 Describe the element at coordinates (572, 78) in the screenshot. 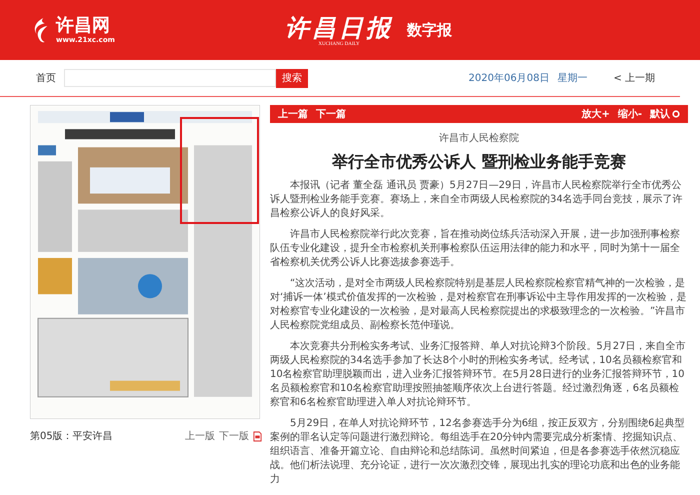

I see `weekday: 星期一` at that location.